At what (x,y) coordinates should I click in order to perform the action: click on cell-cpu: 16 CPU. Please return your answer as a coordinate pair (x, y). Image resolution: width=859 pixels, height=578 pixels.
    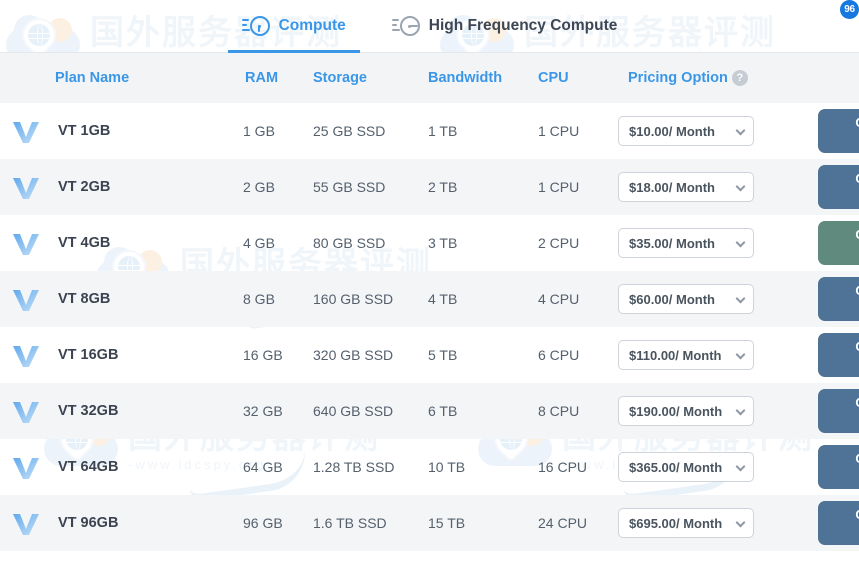
    Looking at the image, I should click on (563, 467).